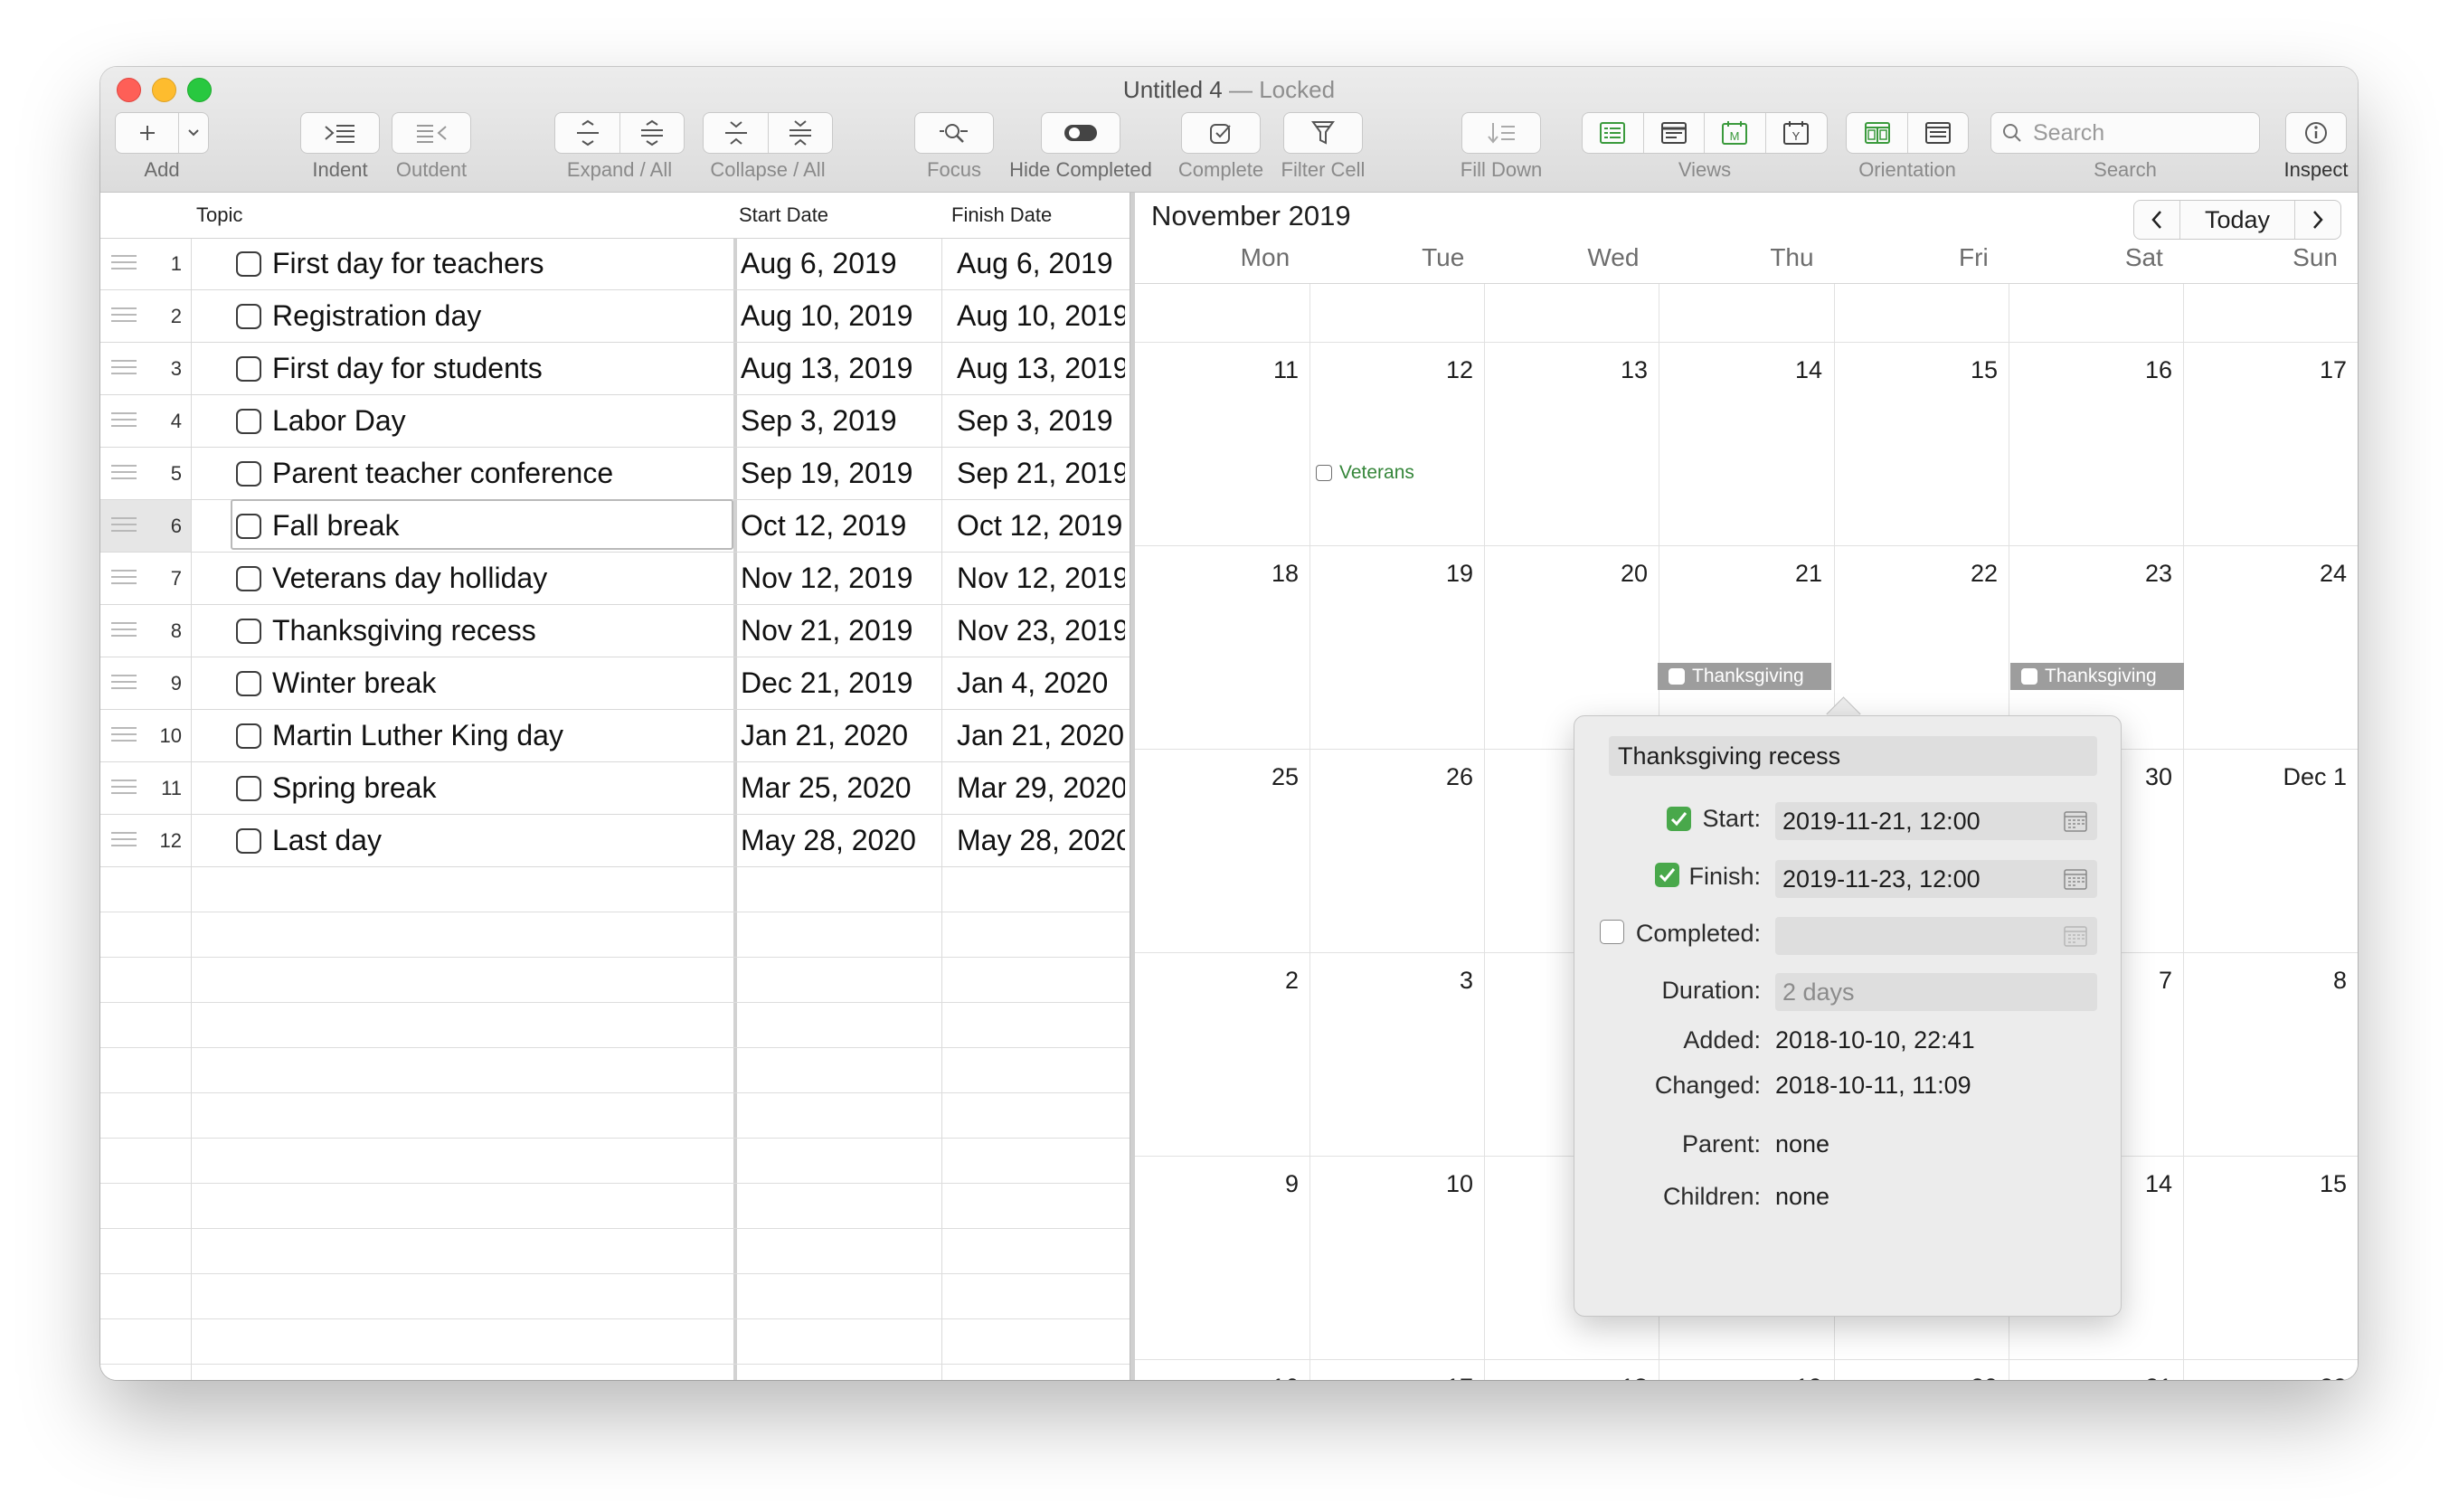 The image size is (2458, 1512). Describe the element at coordinates (424, 473) in the screenshot. I see `topic-cell: Parent teacher conference` at that location.